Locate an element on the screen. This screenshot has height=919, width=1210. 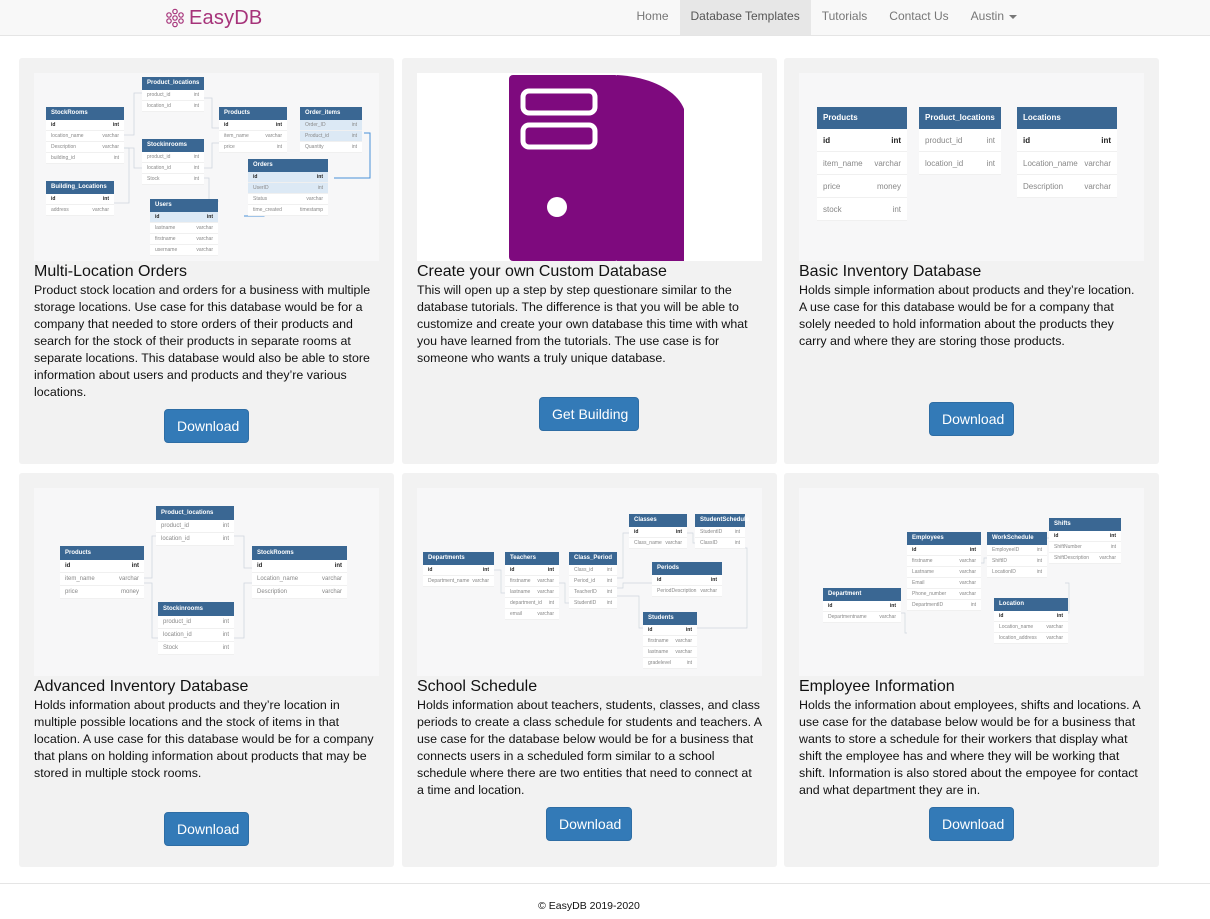
table-column: time_created timestamp is located at coordinates (288, 210).